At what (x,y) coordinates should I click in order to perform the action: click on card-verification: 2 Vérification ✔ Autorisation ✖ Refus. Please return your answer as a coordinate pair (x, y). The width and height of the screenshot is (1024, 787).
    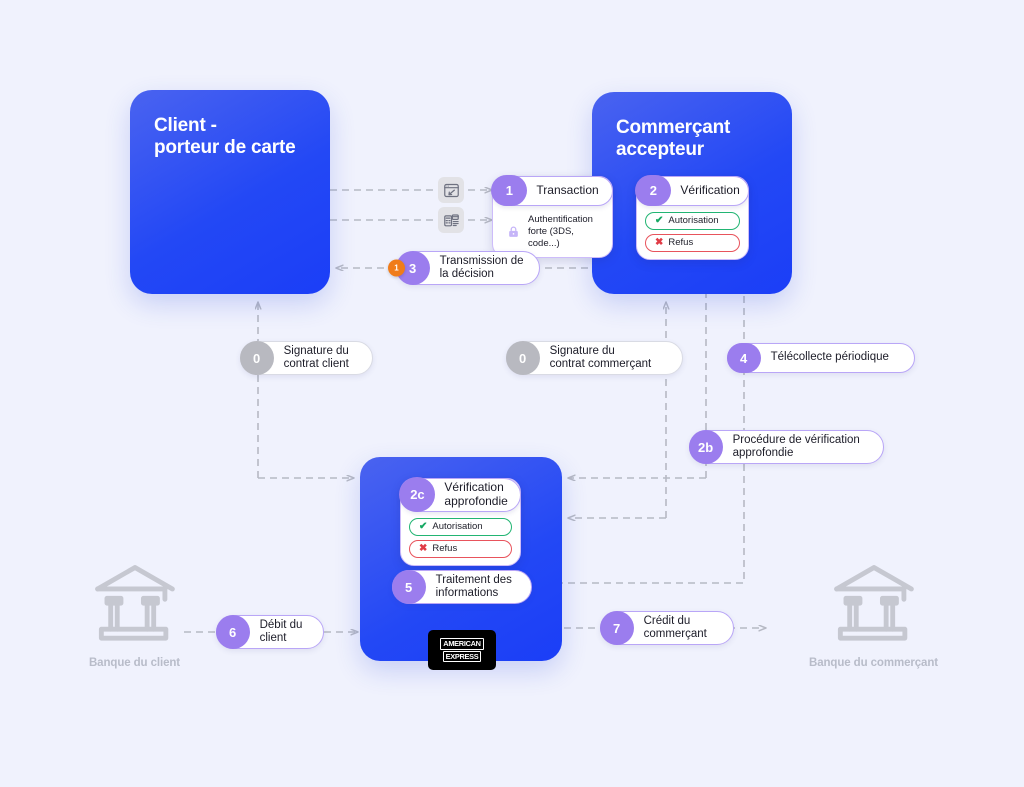
    Looking at the image, I should click on (692, 217).